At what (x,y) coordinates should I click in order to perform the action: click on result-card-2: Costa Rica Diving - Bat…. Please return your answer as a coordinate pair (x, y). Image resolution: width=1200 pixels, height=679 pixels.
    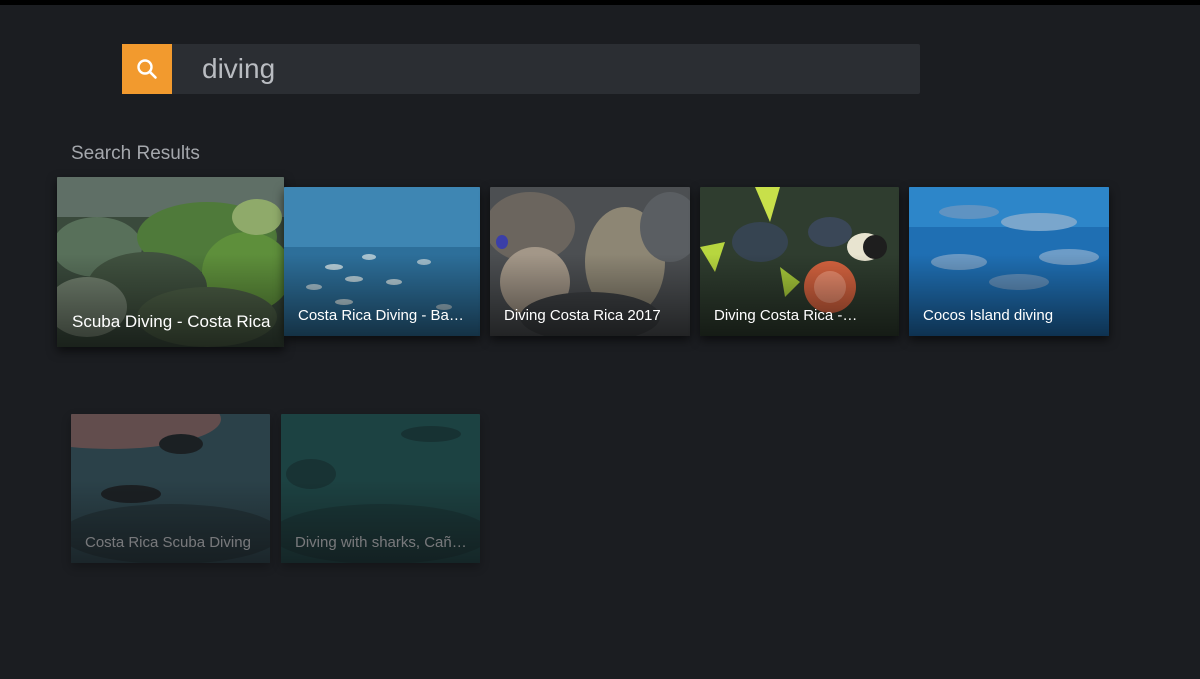
    Looking at the image, I should click on (382, 261).